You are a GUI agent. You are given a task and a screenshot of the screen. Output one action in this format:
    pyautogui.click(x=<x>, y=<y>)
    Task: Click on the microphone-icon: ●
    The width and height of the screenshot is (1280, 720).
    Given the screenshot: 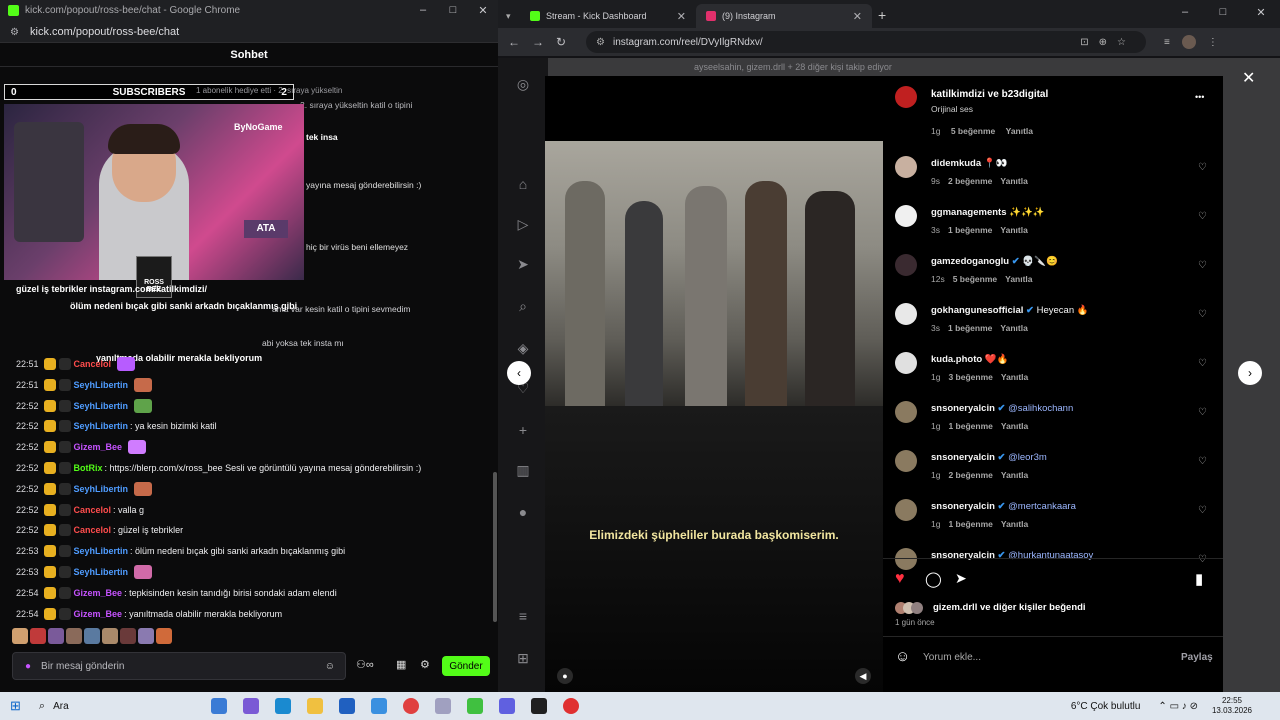 What is the action you would take?
    pyautogui.click(x=28, y=666)
    